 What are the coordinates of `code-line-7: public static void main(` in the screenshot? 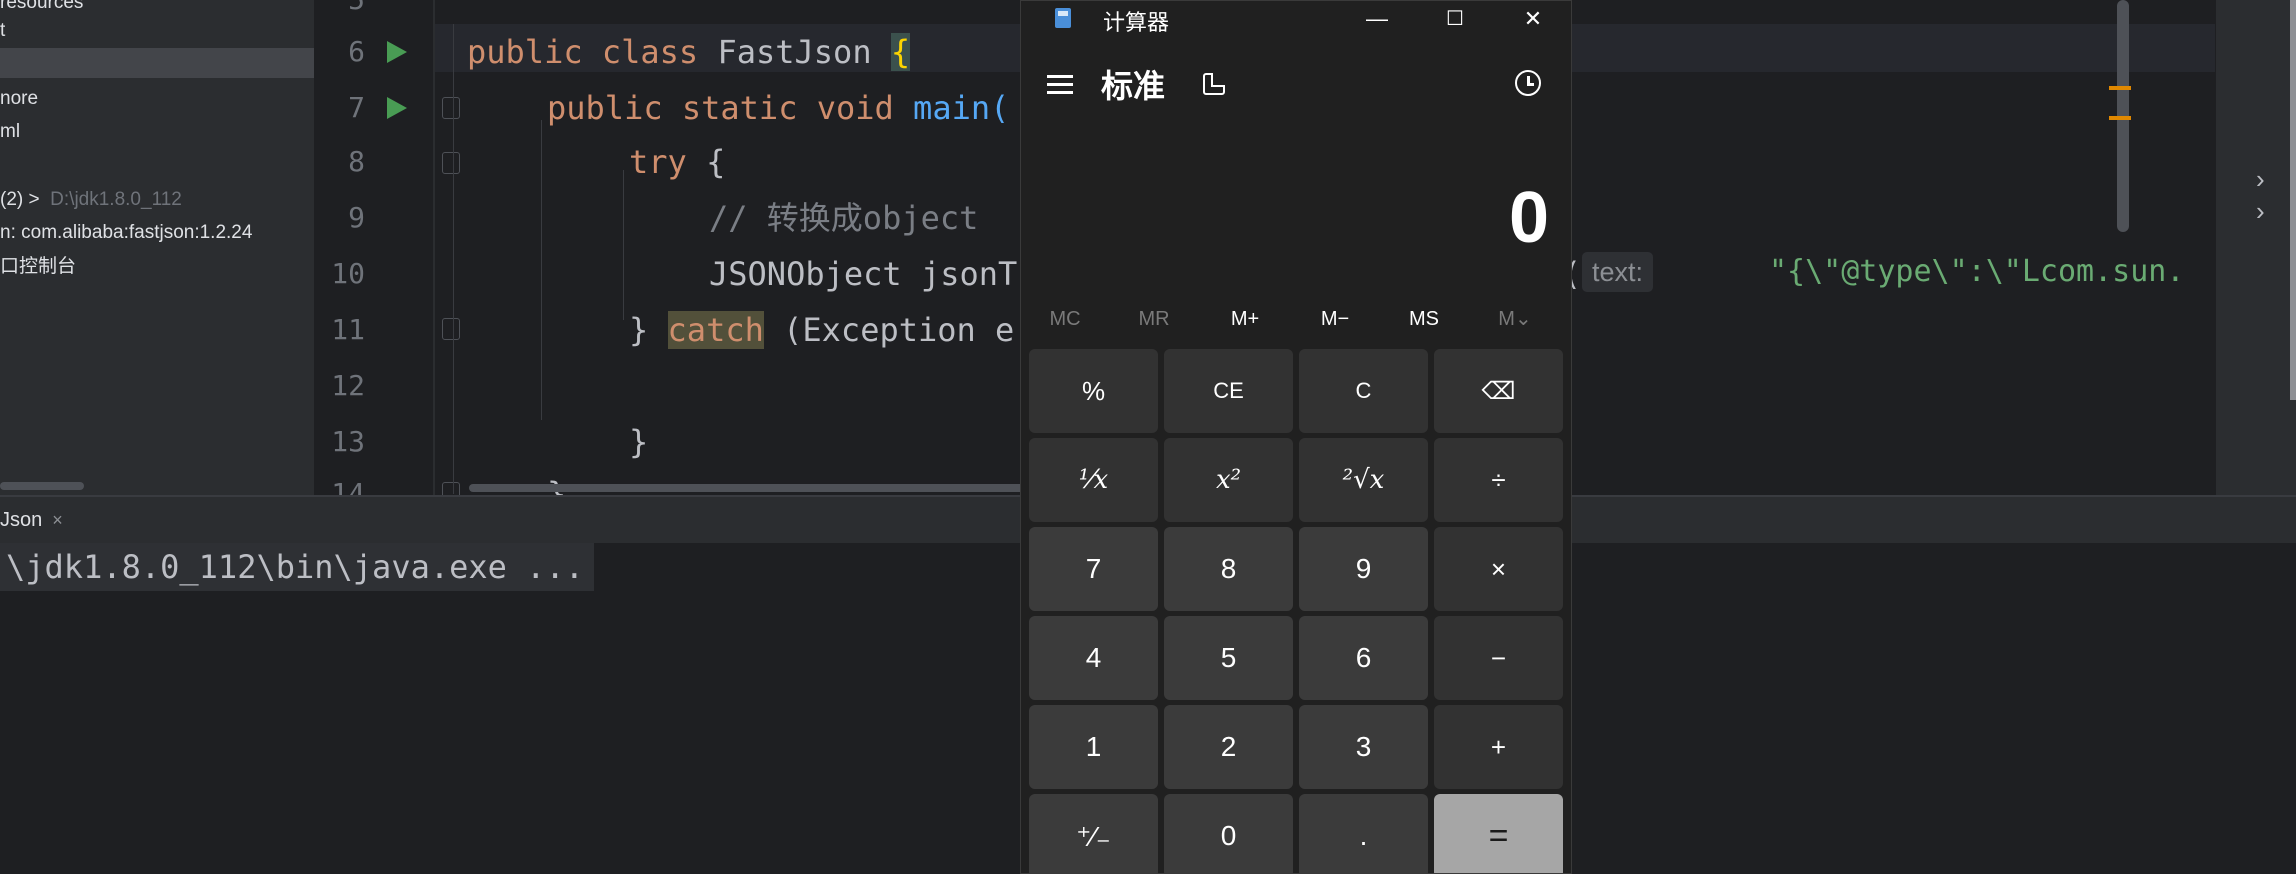 It's located at (778, 108).